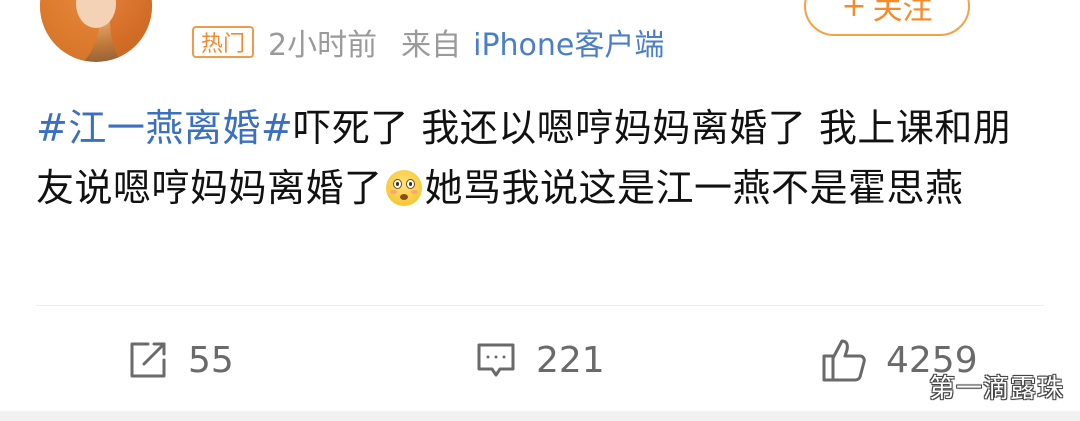  Describe the element at coordinates (96, 31) in the screenshot. I see `user-avatar` at that location.